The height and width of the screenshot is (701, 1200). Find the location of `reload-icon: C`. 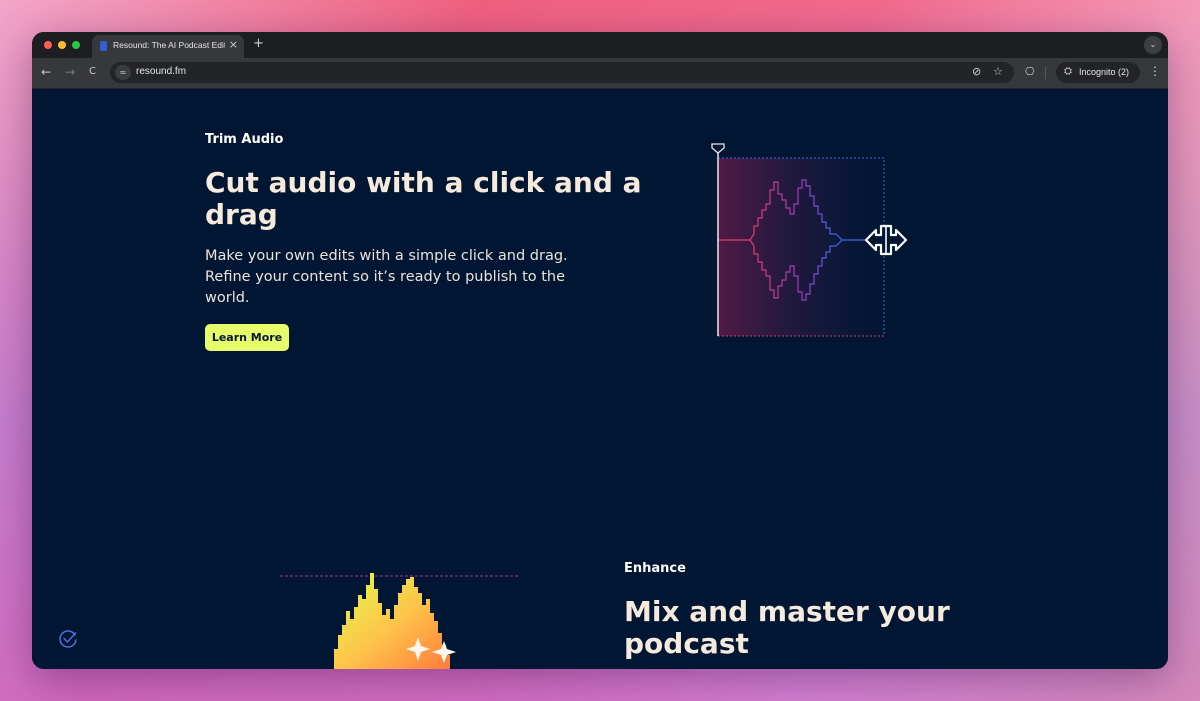

reload-icon: C is located at coordinates (92, 71).